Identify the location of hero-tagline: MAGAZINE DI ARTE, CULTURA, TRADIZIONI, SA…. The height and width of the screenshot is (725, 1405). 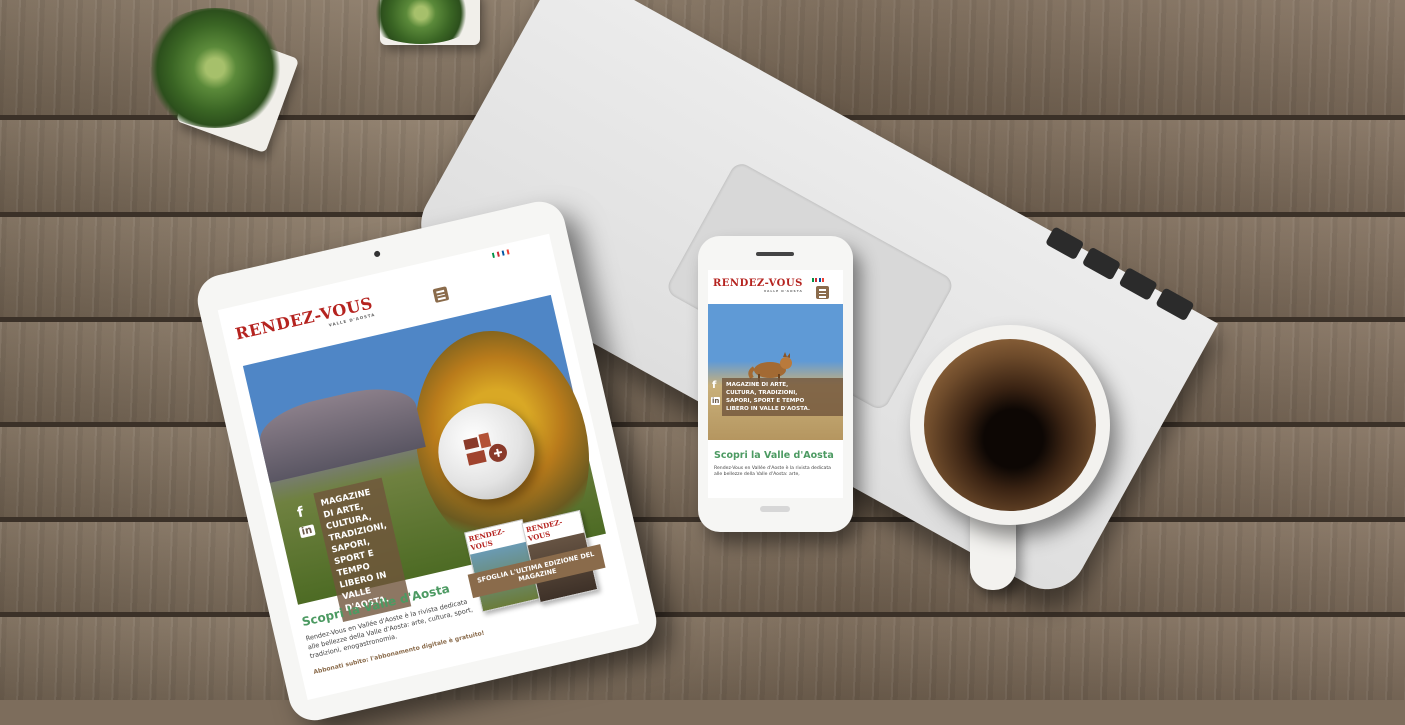
(782, 397).